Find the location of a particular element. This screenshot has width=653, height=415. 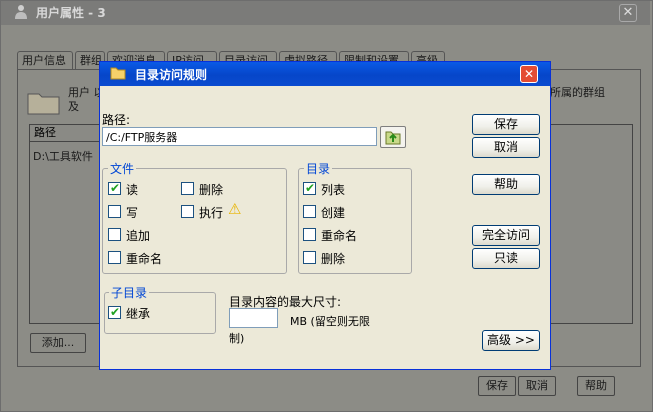

checkbox-list: ✔ 列表 is located at coordinates (343, 189).